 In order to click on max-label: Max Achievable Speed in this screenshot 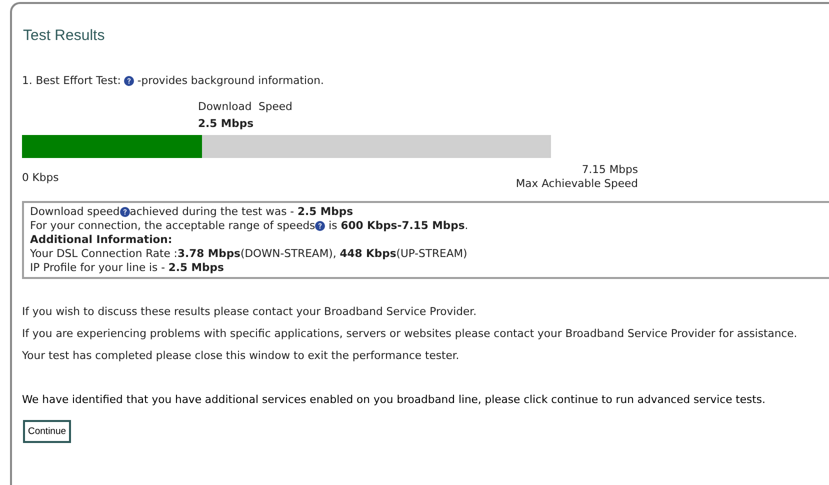, I will do `click(577, 184)`.